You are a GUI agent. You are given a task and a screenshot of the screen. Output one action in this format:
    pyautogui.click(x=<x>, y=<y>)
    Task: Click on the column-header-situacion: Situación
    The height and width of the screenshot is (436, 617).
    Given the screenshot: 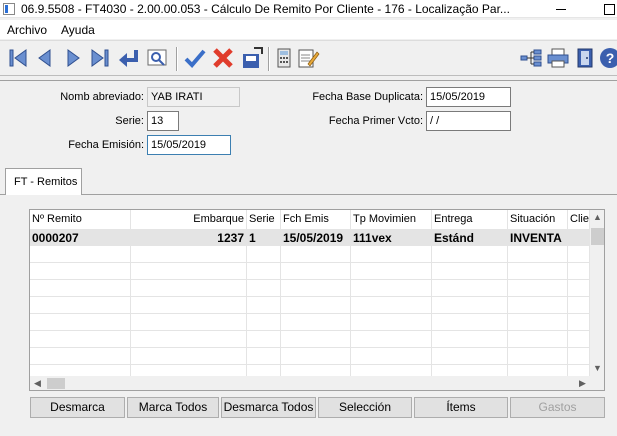 What is the action you would take?
    pyautogui.click(x=538, y=219)
    